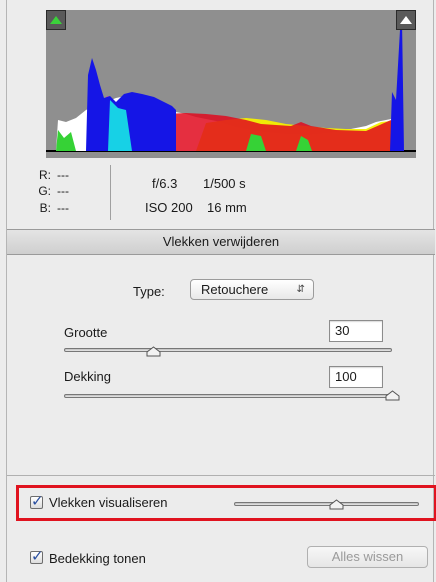 The image size is (436, 582). Describe the element at coordinates (149, 291) in the screenshot. I see `type-label: Type:` at that location.